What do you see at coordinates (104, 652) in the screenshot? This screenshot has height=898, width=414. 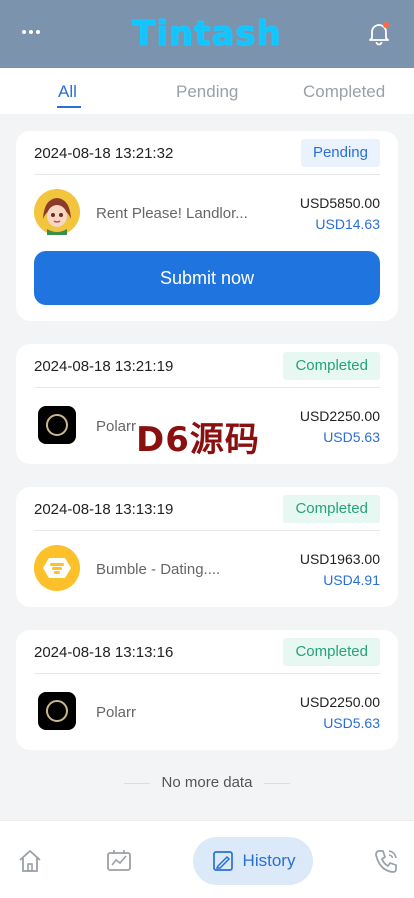 I see `order-time: 2024-08-18 13:13:16` at bounding box center [104, 652].